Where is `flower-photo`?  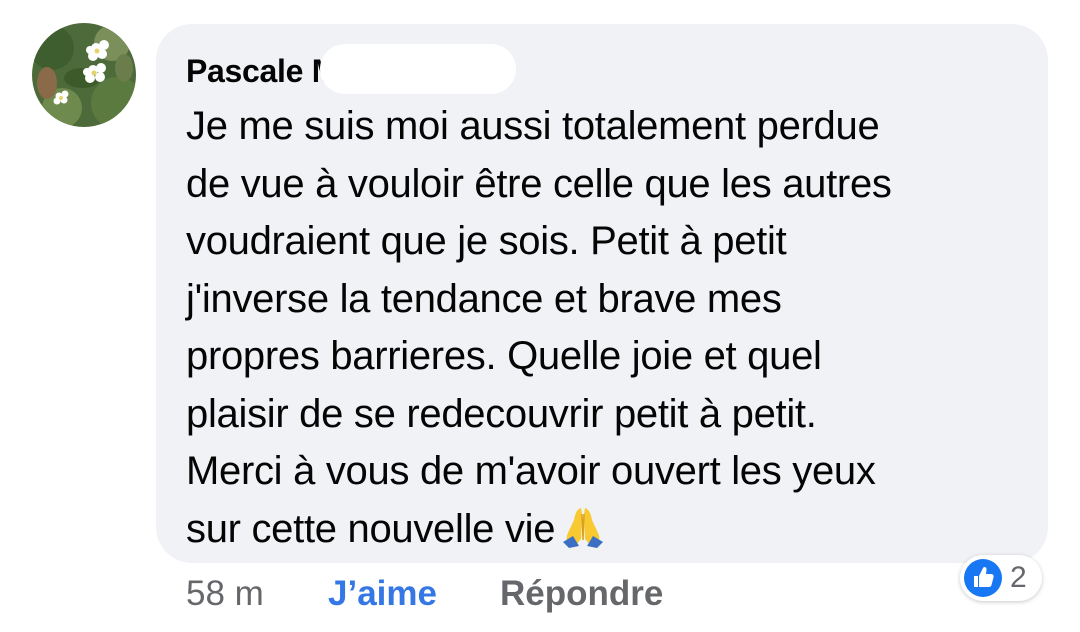 flower-photo is located at coordinates (84, 75).